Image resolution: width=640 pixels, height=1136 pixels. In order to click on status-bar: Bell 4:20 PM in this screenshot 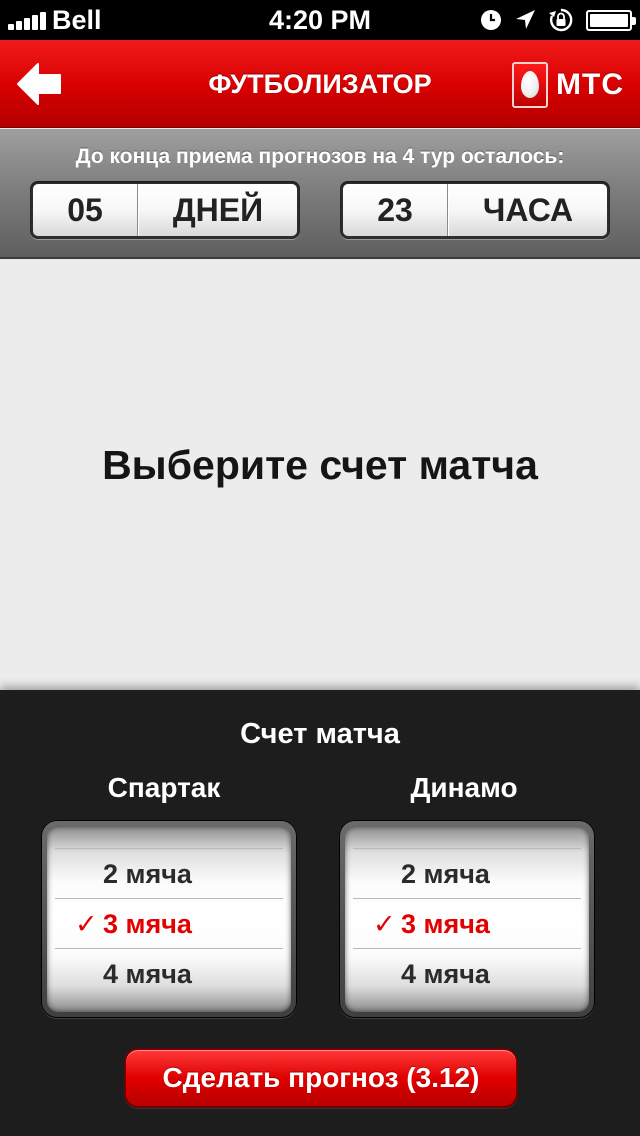, I will do `click(320, 20)`.